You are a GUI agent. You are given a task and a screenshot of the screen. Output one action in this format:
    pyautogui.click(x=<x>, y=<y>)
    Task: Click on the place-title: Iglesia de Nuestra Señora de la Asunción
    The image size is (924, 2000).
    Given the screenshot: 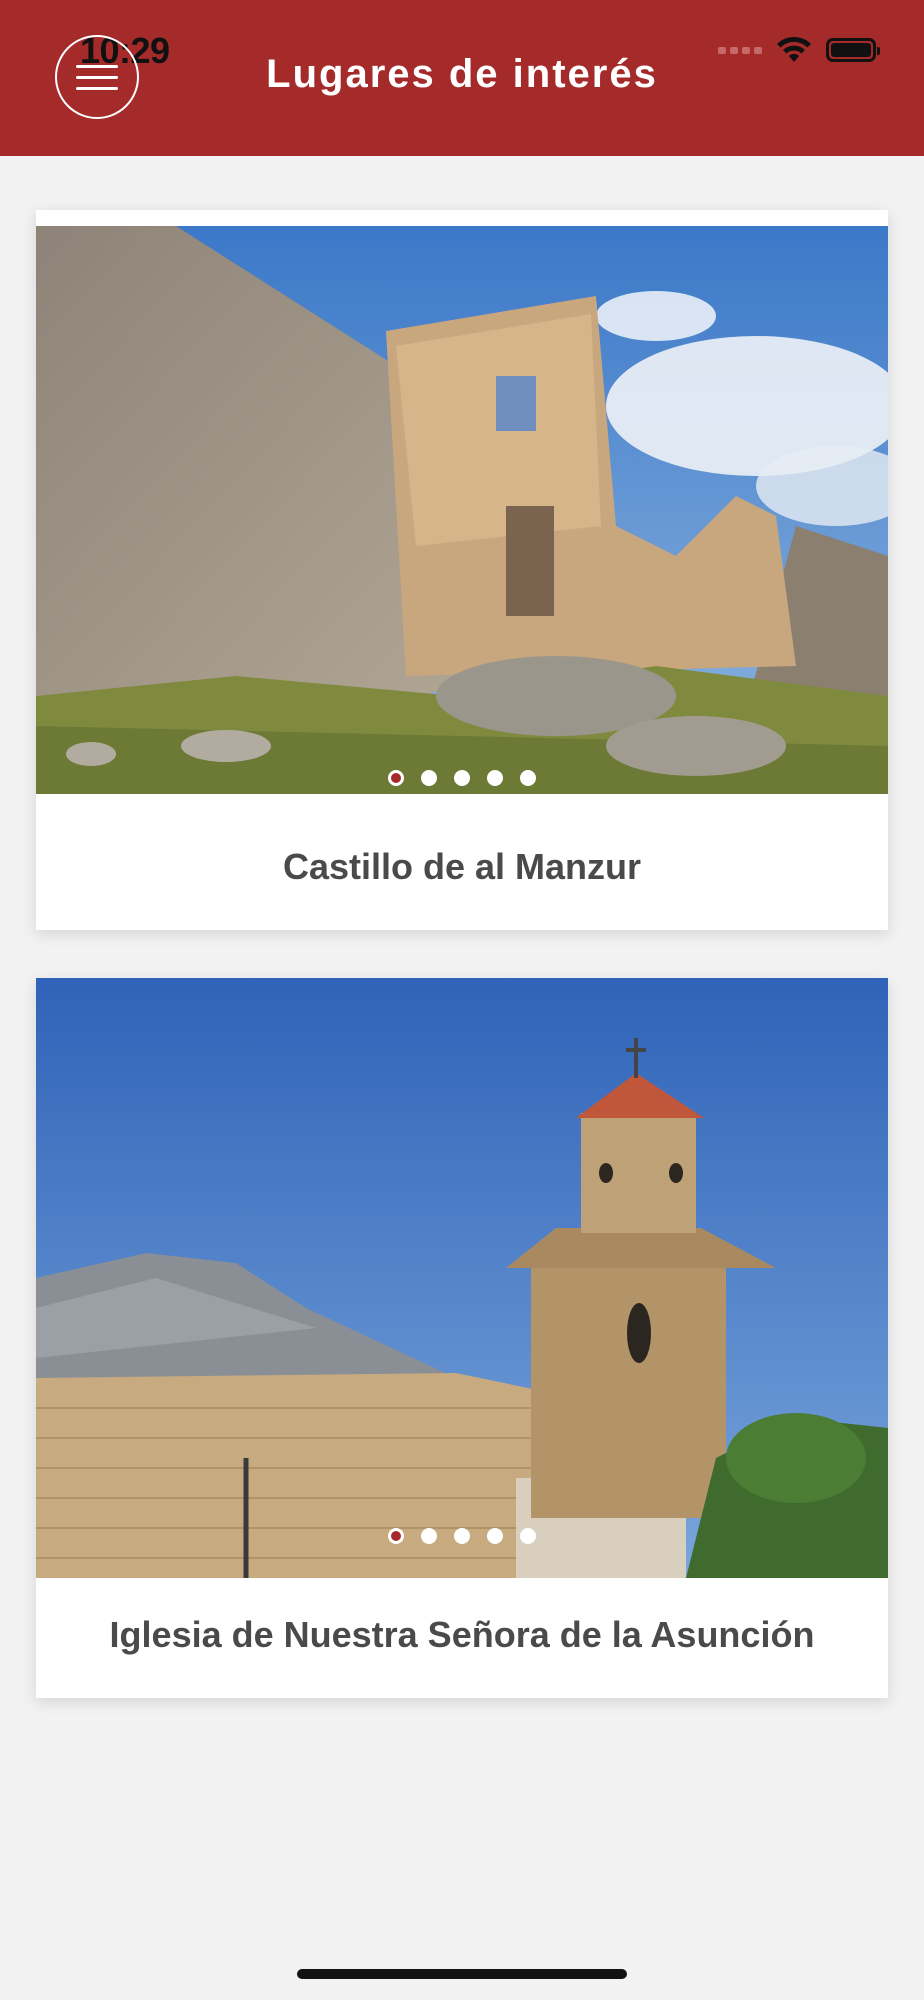 What is the action you would take?
    pyautogui.click(x=462, y=1634)
    